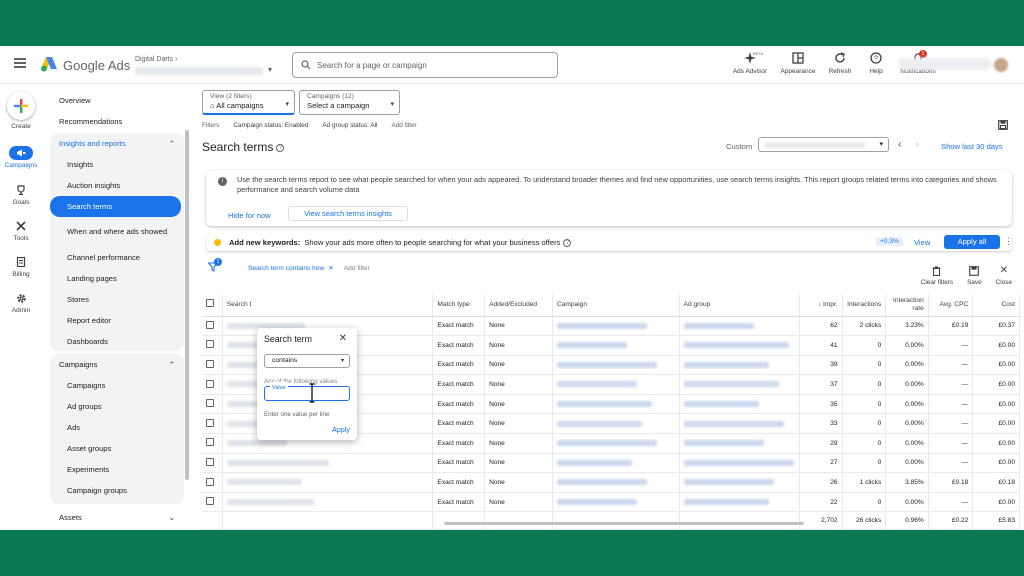  What do you see at coordinates (117, 469) in the screenshot?
I see `nav-item-experiments: Experiments` at bounding box center [117, 469].